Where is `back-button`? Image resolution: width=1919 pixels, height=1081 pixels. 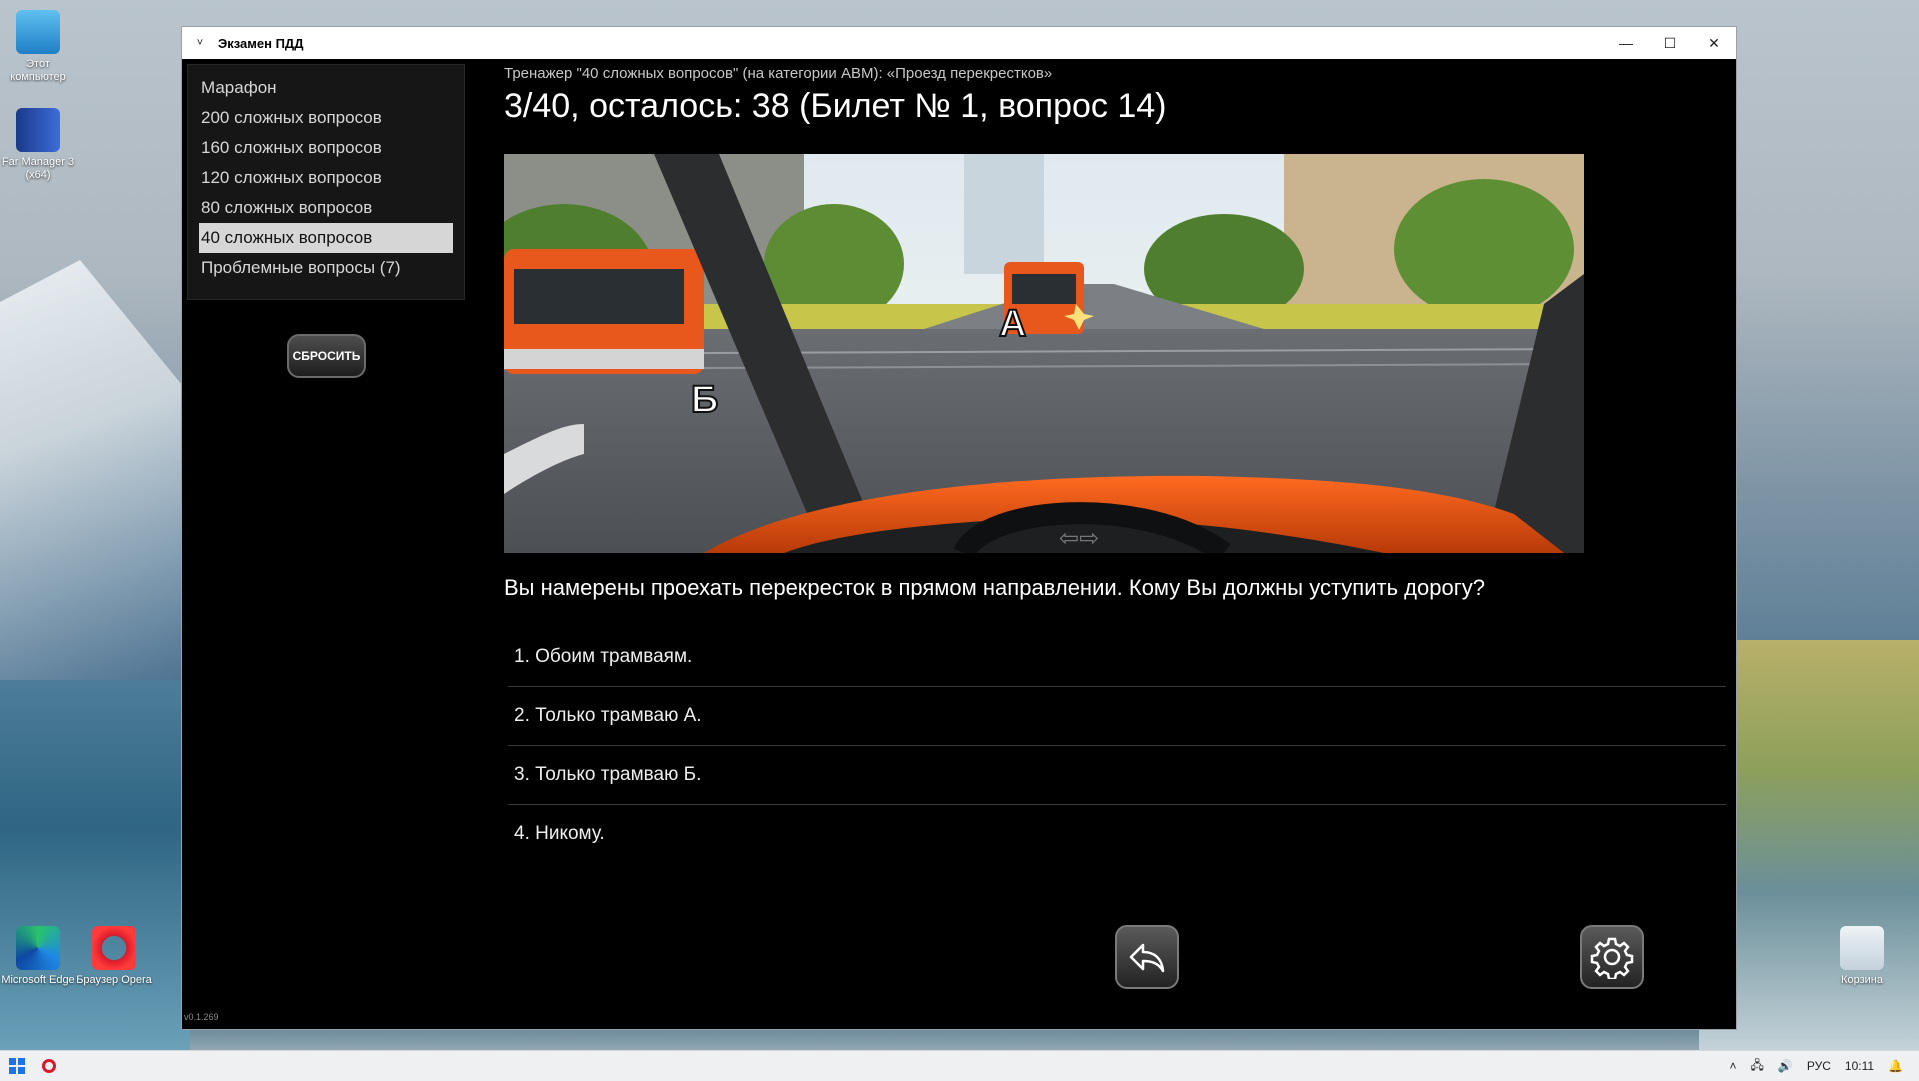
back-button is located at coordinates (1147, 957).